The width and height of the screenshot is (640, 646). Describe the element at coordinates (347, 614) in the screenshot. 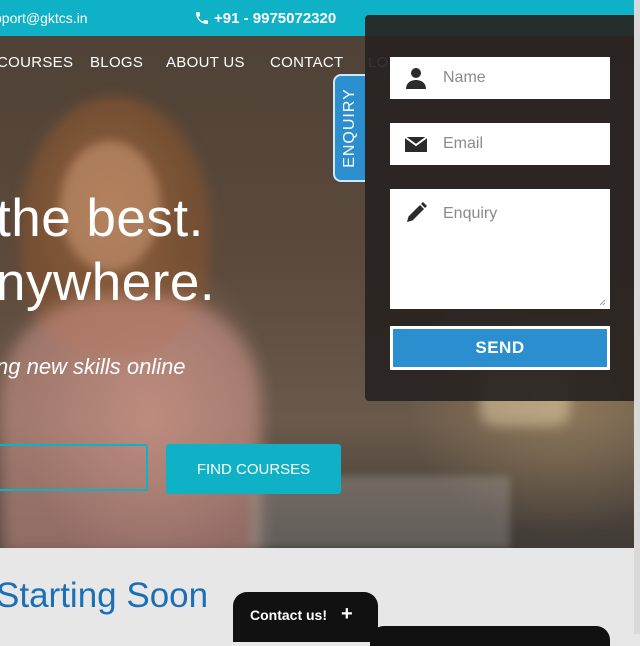

I see `plus-icon: +` at that location.